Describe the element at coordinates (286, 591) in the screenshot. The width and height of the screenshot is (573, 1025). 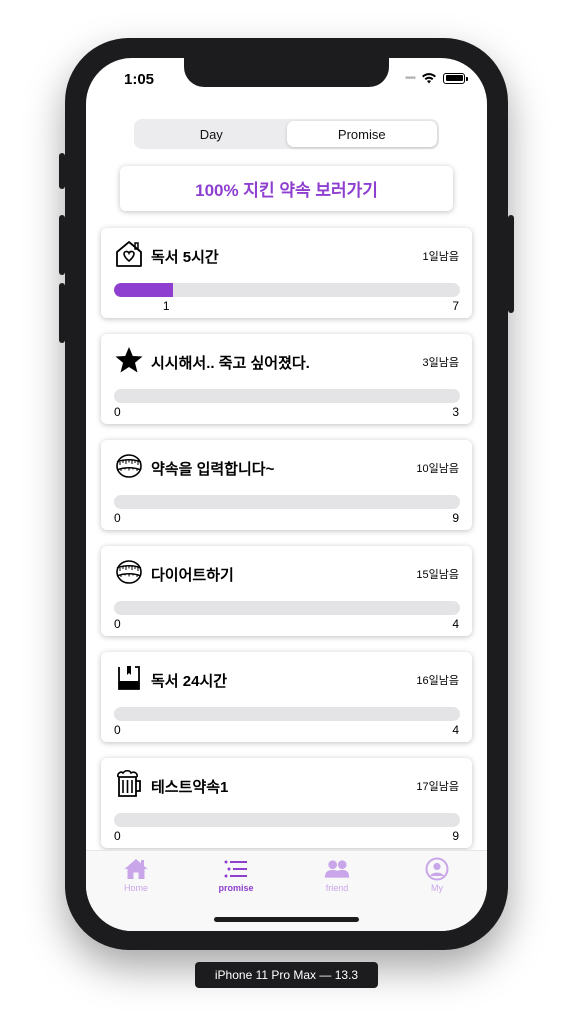
I see `promise-card: 다이어트하기 15일남음 0 4` at that location.